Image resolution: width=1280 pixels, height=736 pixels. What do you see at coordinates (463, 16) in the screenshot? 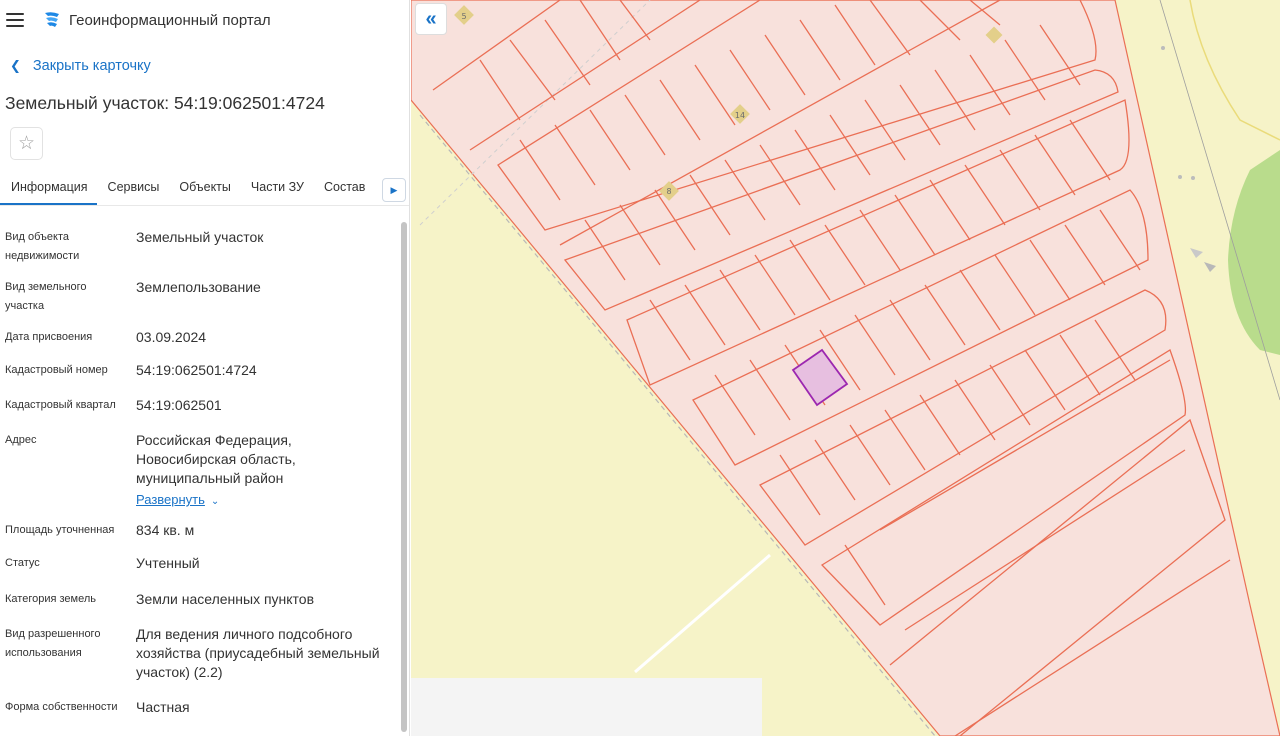
I see `map-marker-label: 5` at bounding box center [463, 16].